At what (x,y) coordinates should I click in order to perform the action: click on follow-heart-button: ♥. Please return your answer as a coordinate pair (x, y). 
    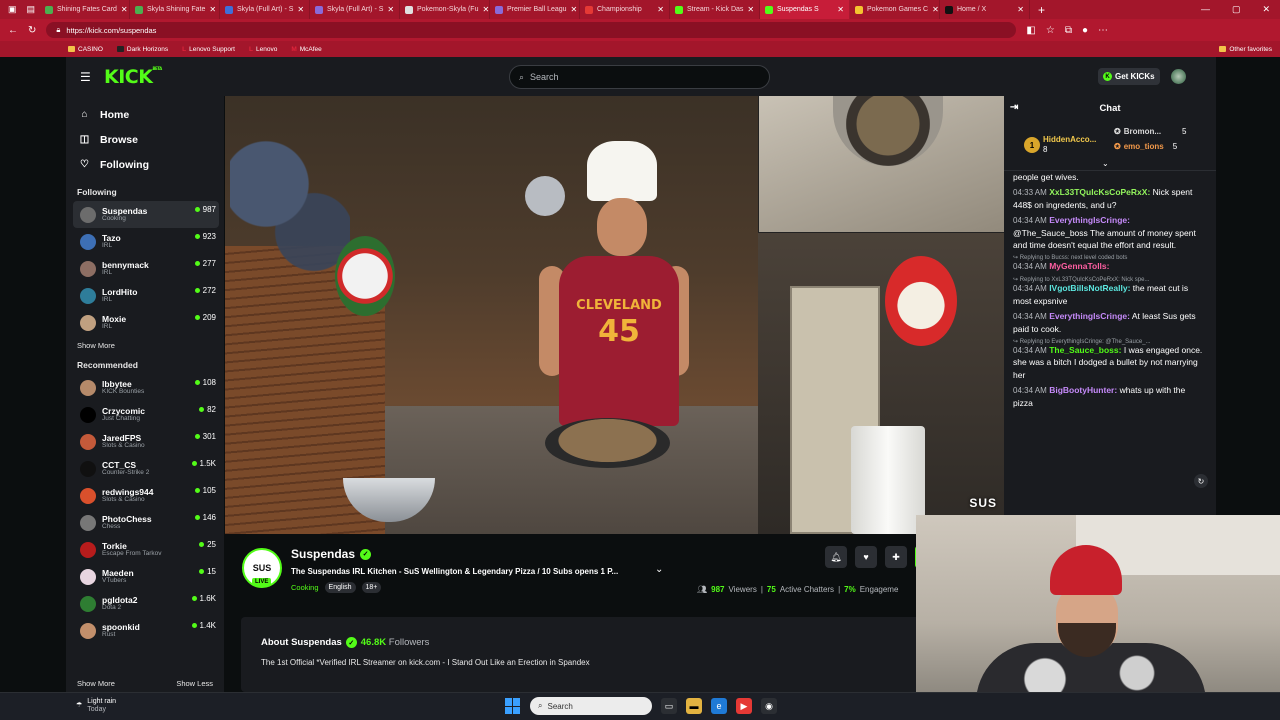
    Looking at the image, I should click on (866, 557).